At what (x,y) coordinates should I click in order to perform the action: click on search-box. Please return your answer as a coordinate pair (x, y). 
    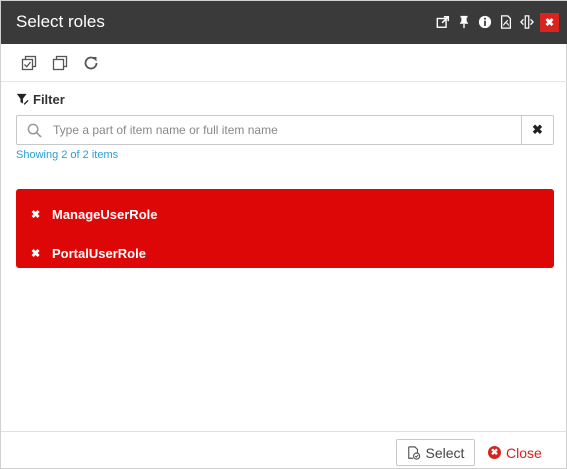
    Looking at the image, I should click on (269, 130).